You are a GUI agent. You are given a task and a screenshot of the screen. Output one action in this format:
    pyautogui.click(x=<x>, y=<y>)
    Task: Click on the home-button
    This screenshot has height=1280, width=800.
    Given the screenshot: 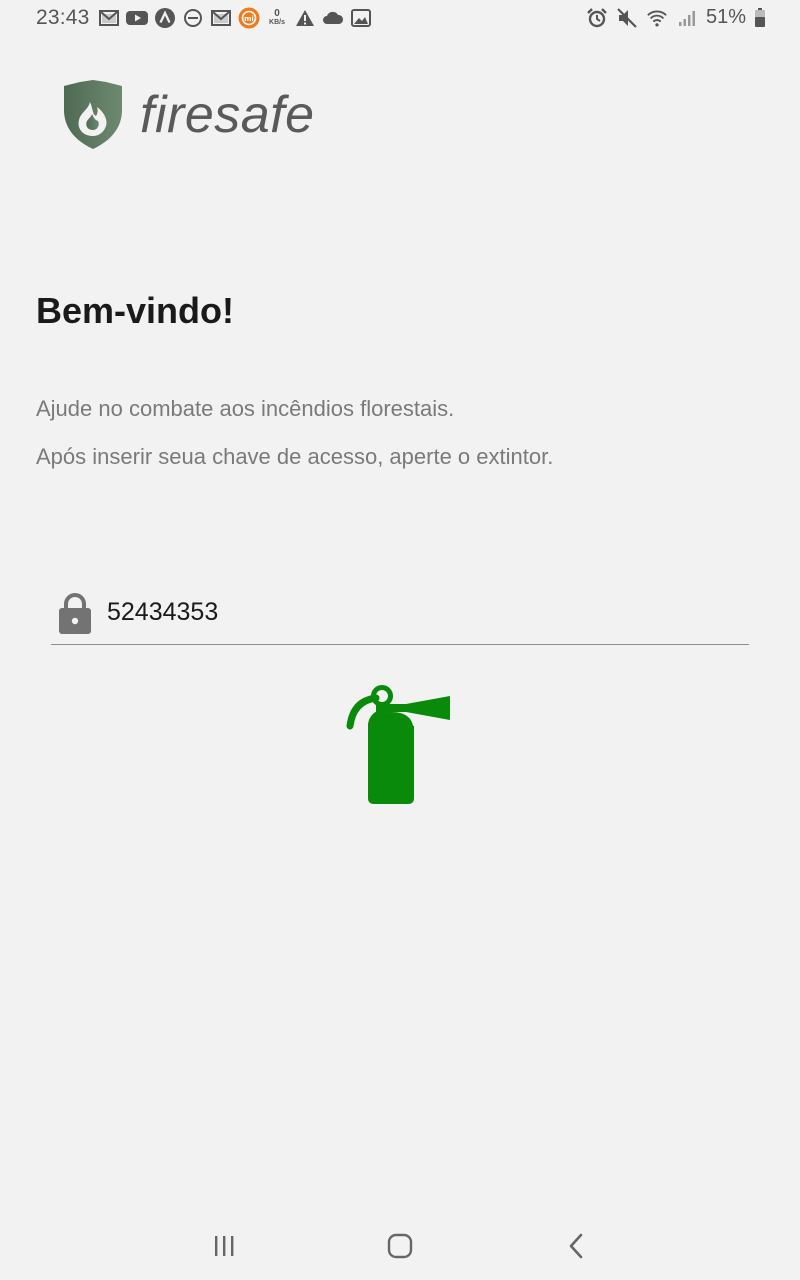 What is the action you would take?
    pyautogui.click(x=400, y=1246)
    